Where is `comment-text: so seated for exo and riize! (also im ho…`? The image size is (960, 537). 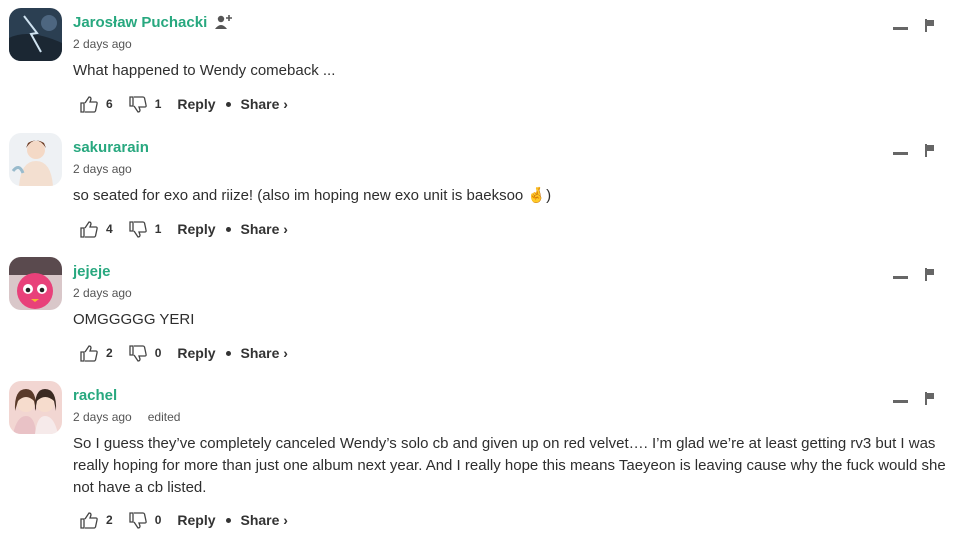 comment-text: so seated for exo and riize! (also im ho… is located at coordinates (312, 195).